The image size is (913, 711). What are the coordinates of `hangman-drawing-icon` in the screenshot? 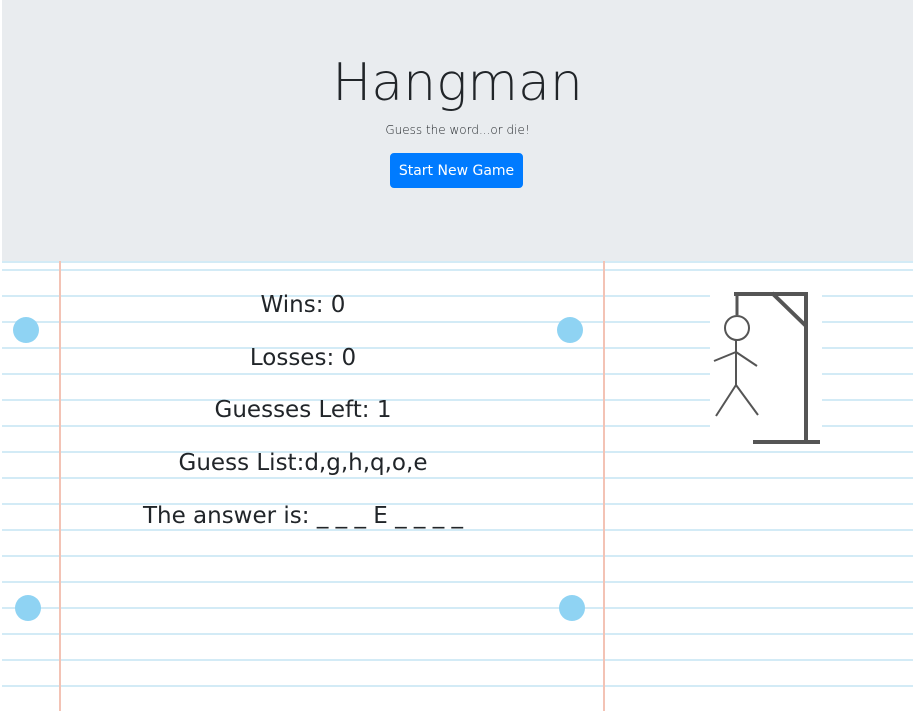 It's located at (766, 368).